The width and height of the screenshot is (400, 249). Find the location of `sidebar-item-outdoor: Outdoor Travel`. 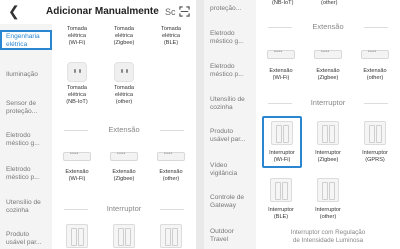

sidebar-item-outdoor: Outdoor Travel is located at coordinates (227, 236).